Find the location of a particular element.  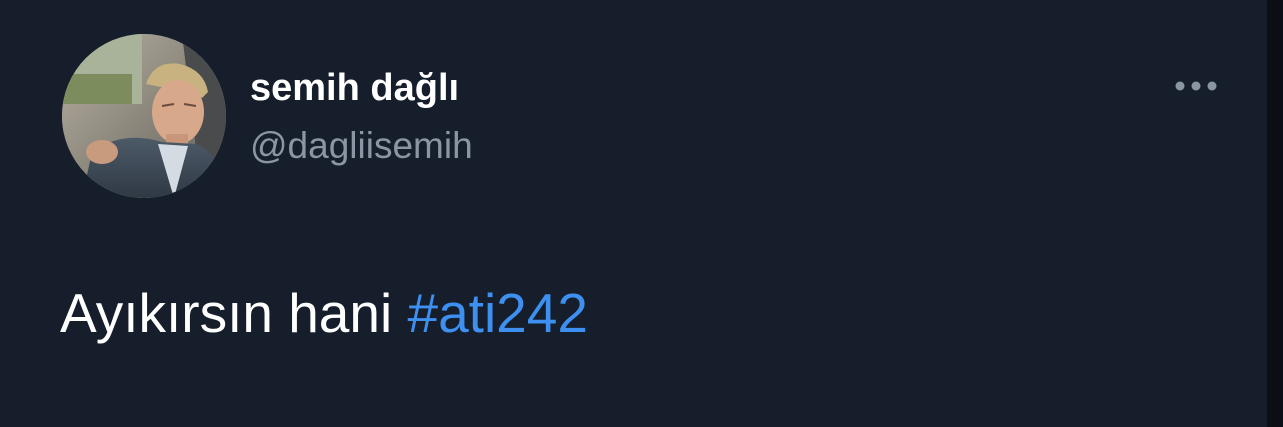

avatar is located at coordinates (144, 116).